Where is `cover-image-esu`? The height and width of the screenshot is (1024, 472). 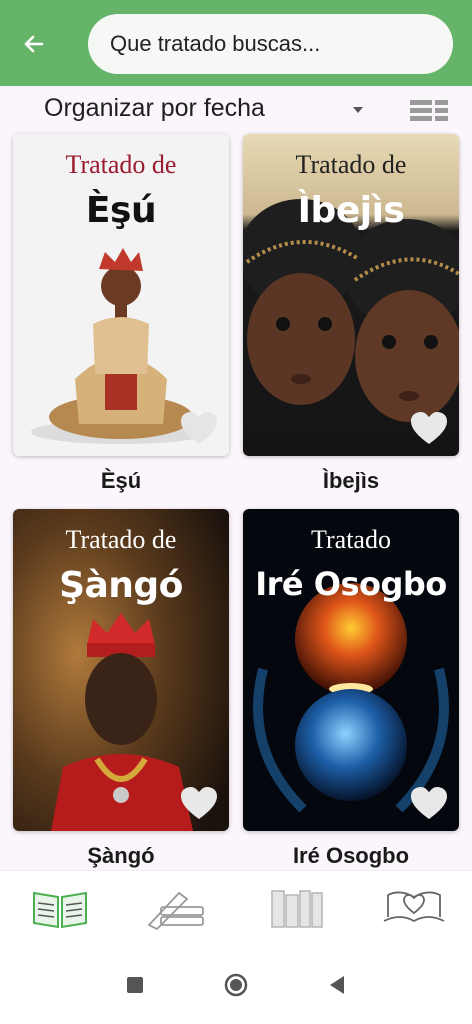 cover-image-esu is located at coordinates (121, 295).